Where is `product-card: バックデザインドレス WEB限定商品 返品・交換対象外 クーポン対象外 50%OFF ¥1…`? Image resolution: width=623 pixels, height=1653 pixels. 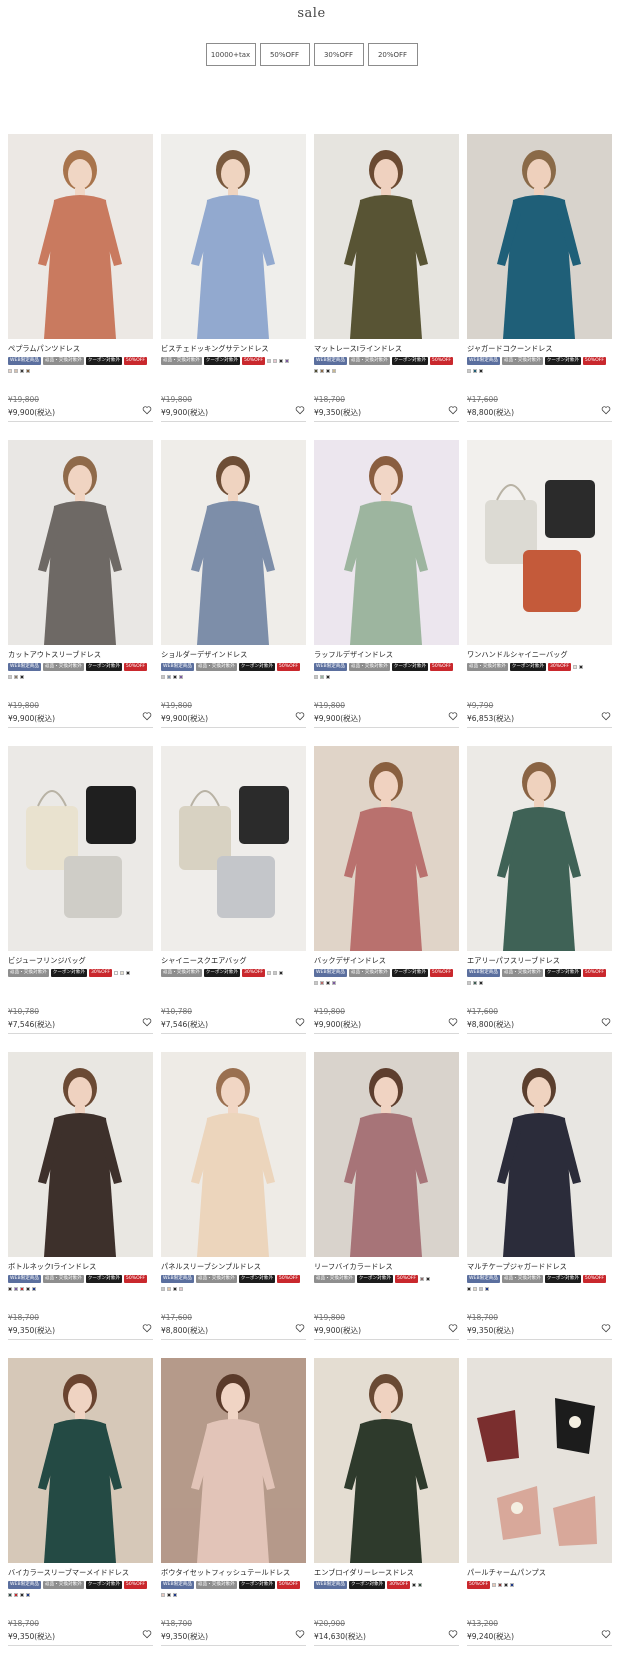
product-card: バックデザインドレス WEB限定商品 返品・交換対象外 クーポン対象外 50%OFF ¥1… is located at coordinates (386, 891).